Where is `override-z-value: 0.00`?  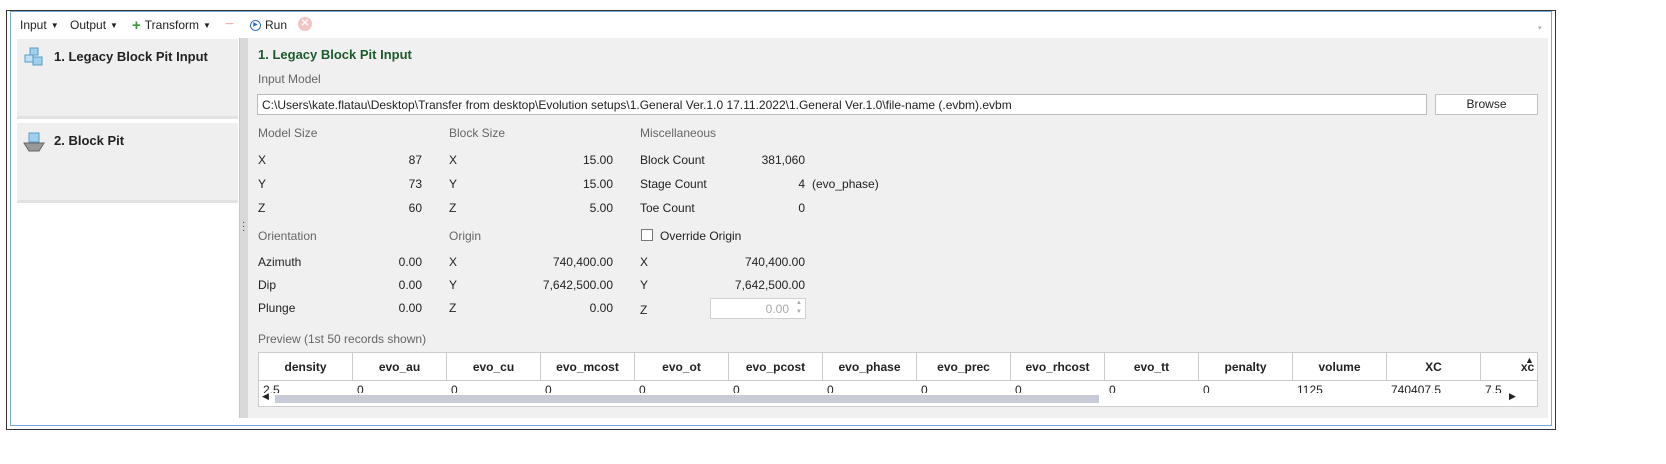 override-z-value: 0.00 is located at coordinates (777, 309).